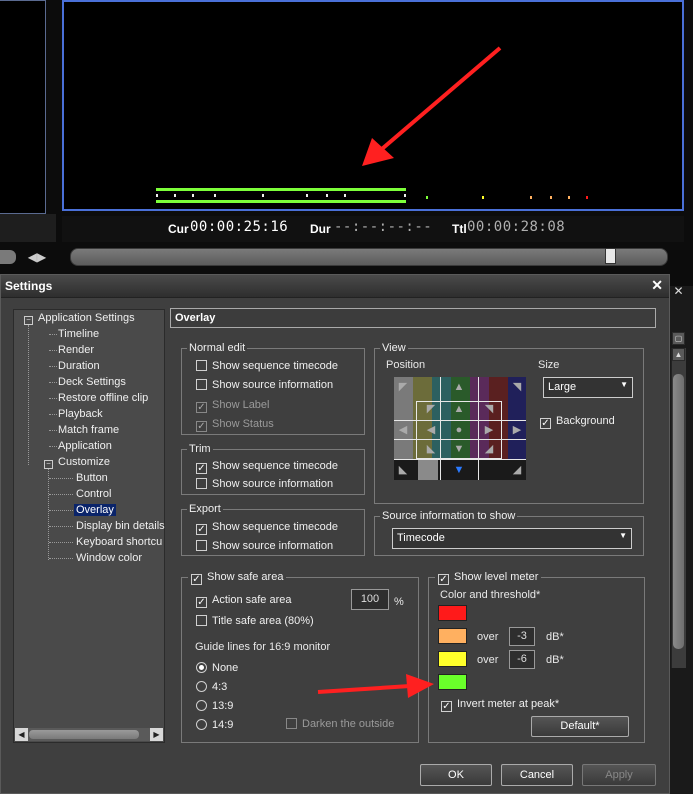  Describe the element at coordinates (340, 724) in the screenshot. I see `darken-outside-checkbox: Darken the outside` at that location.